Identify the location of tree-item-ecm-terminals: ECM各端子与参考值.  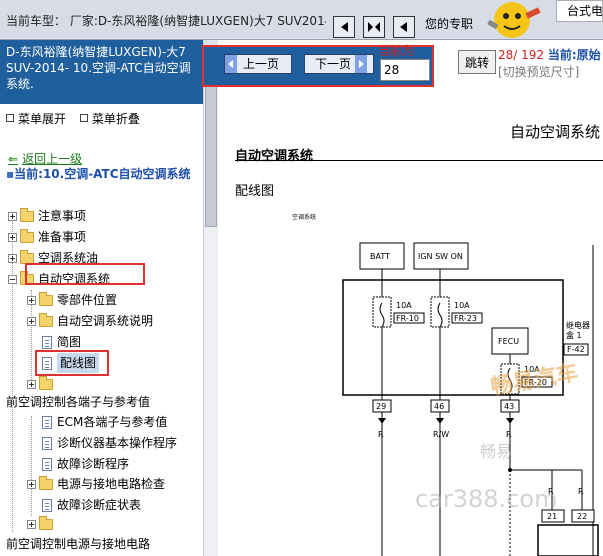
(104, 422).